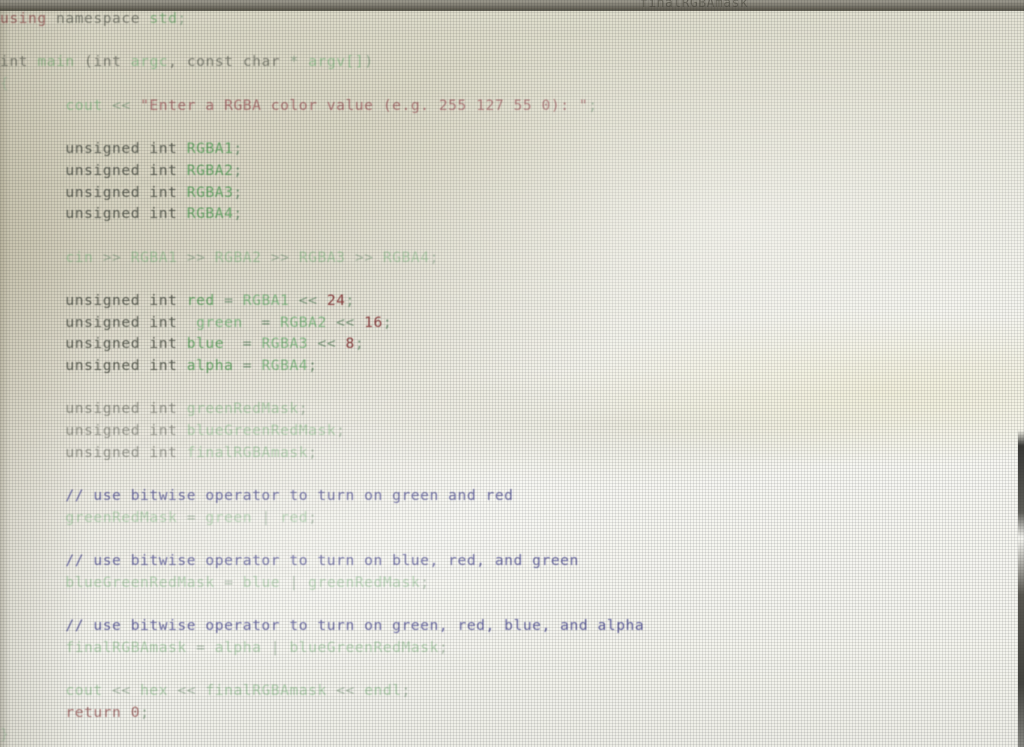 The width and height of the screenshot is (1024, 747). Describe the element at coordinates (200, 300) in the screenshot. I see `code-token-id: red` at that location.